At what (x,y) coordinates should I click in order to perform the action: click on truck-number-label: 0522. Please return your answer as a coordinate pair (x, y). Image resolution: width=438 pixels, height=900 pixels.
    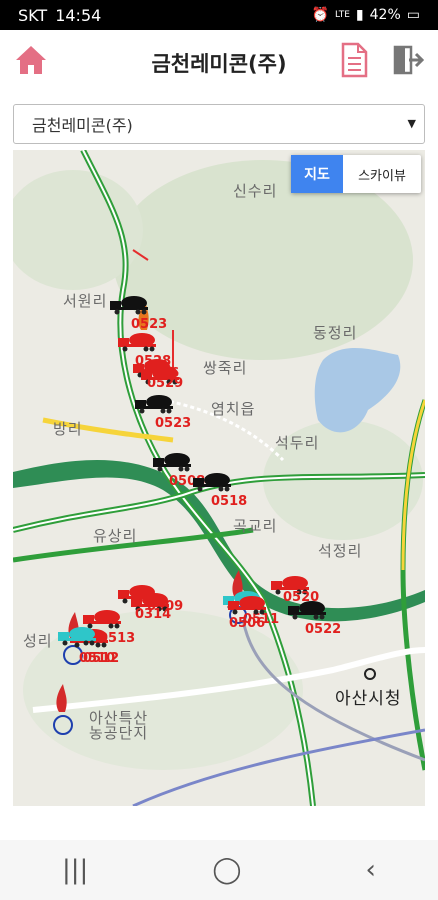
    Looking at the image, I should click on (323, 629).